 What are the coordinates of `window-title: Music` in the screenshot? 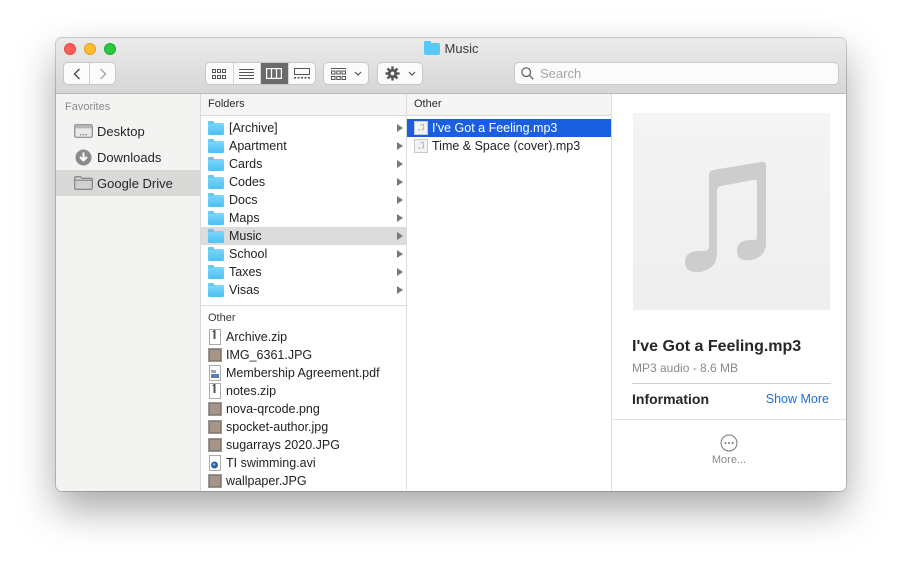 It's located at (451, 48).